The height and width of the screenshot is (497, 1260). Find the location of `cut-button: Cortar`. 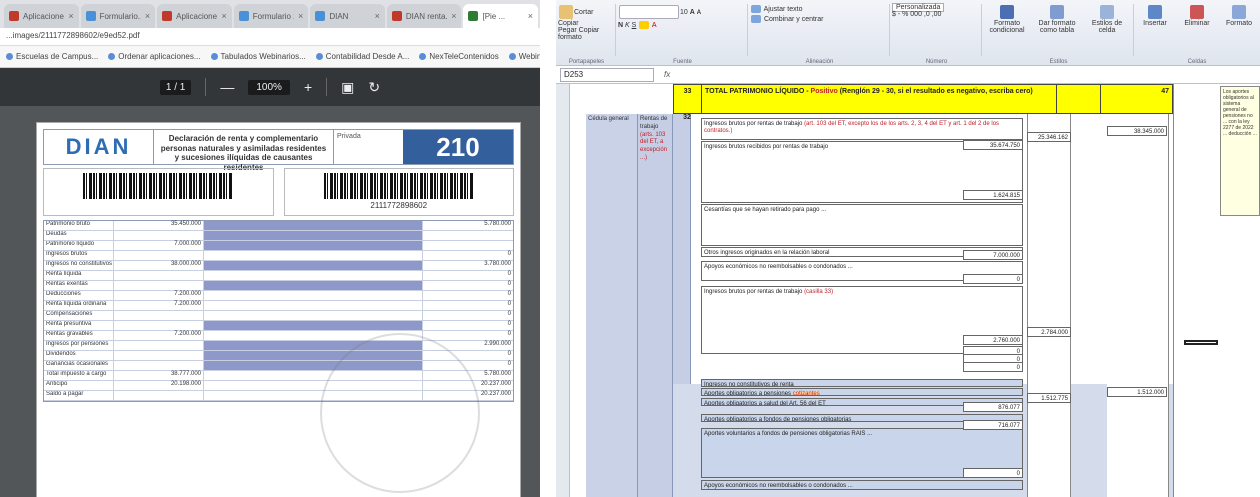

cut-button: Cortar is located at coordinates (583, 12).